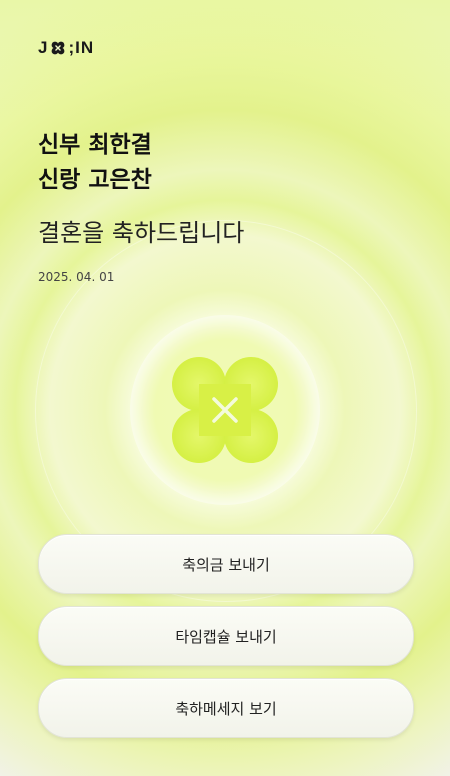 The width and height of the screenshot is (450, 776). What do you see at coordinates (76, 277) in the screenshot?
I see `wedding-date: 2025. 04. 01` at bounding box center [76, 277].